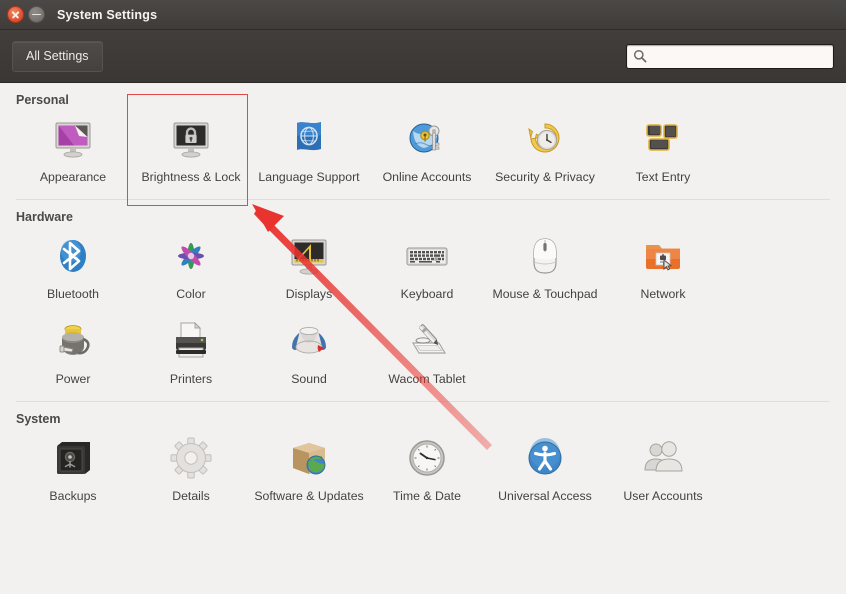 The width and height of the screenshot is (846, 594). Describe the element at coordinates (73, 294) in the screenshot. I see `tile-label: Bluetooth` at that location.